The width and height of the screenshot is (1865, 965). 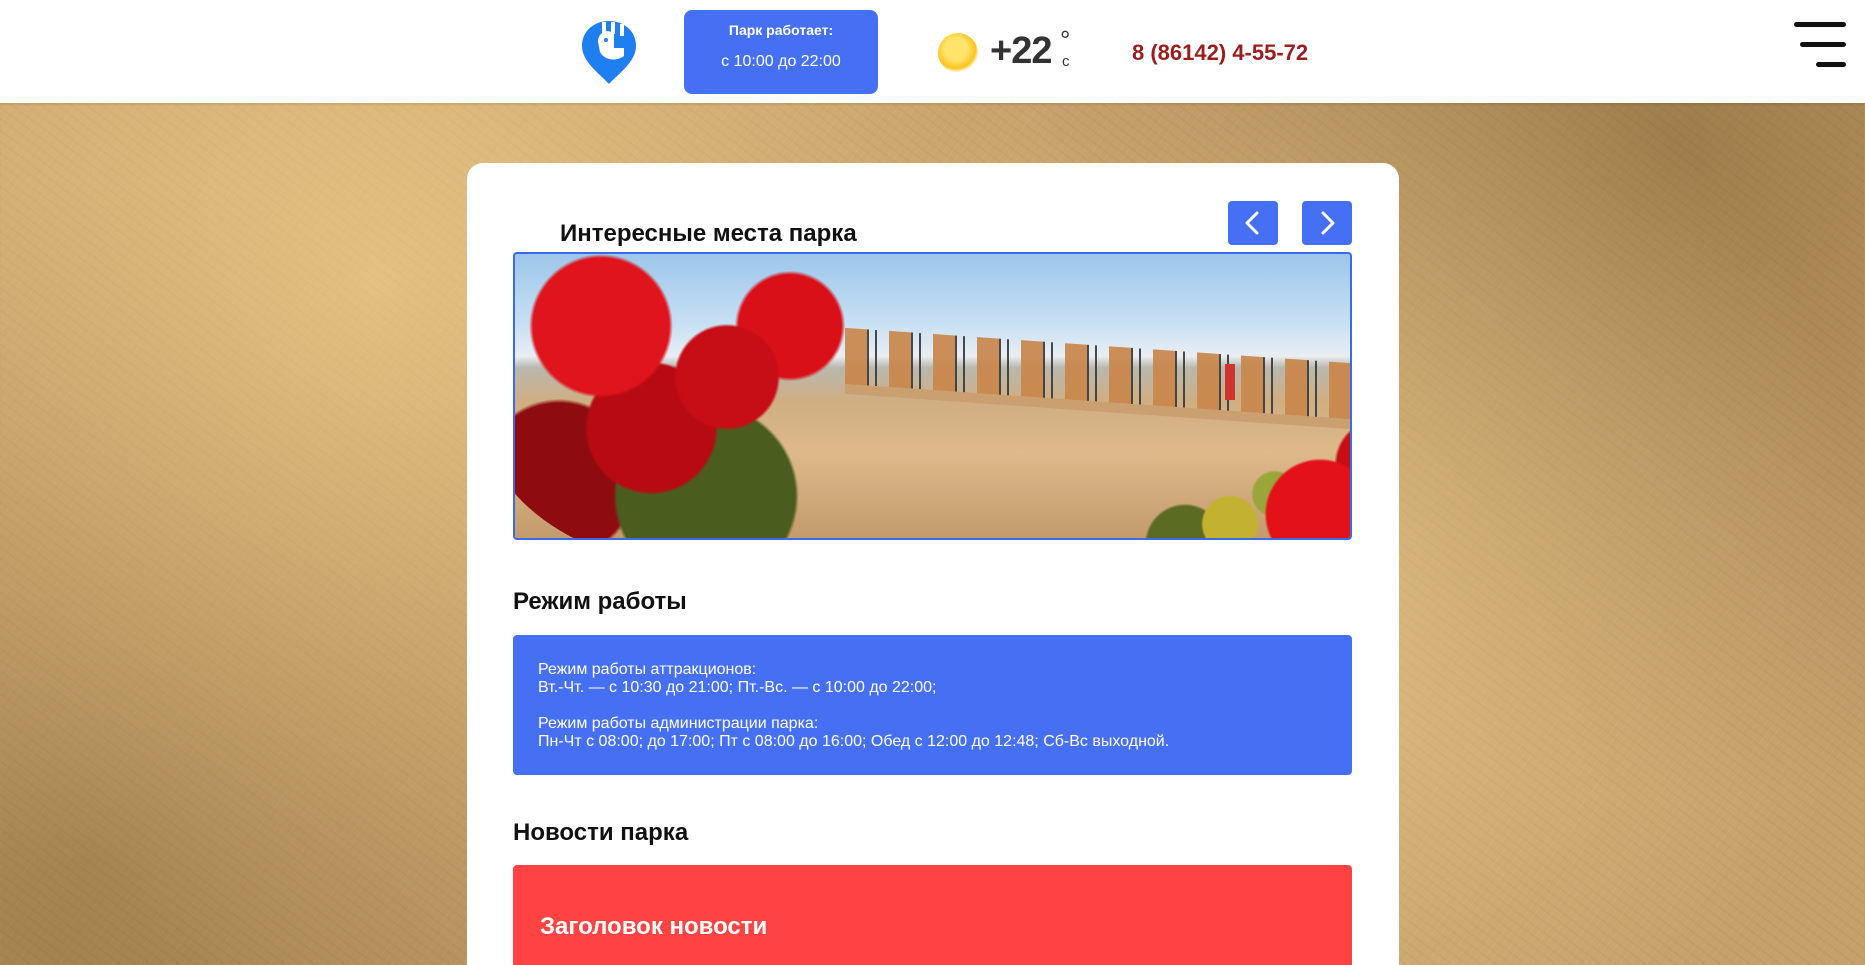 I want to click on news-heading: Заголовок новости, so click(x=653, y=927).